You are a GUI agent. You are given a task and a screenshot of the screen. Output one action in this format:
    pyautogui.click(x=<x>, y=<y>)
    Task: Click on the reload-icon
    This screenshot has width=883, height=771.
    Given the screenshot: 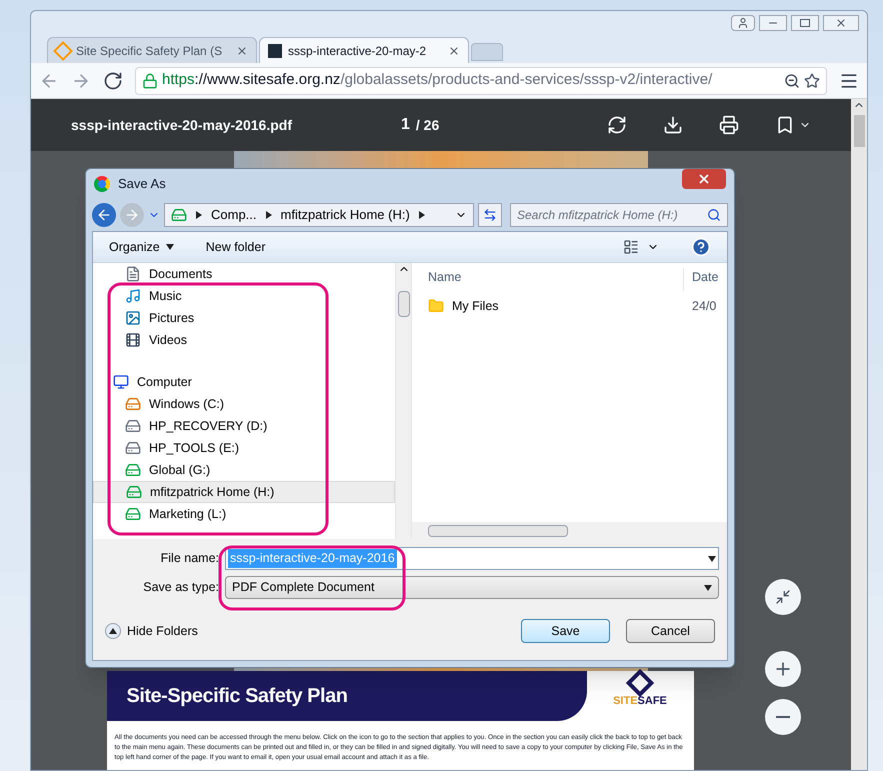 What is the action you would take?
    pyautogui.click(x=113, y=80)
    